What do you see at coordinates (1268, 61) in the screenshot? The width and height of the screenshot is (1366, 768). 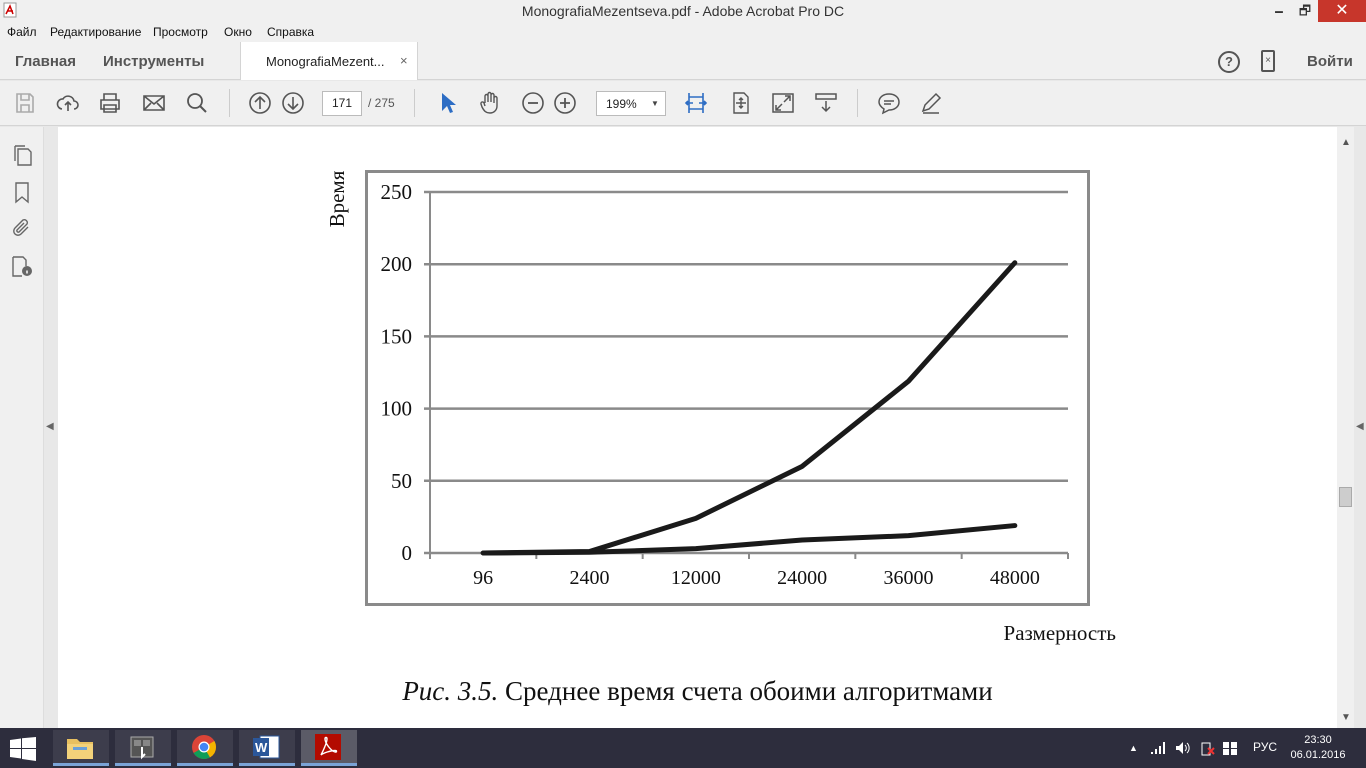 I see `mobile-link-icon: ×` at bounding box center [1268, 61].